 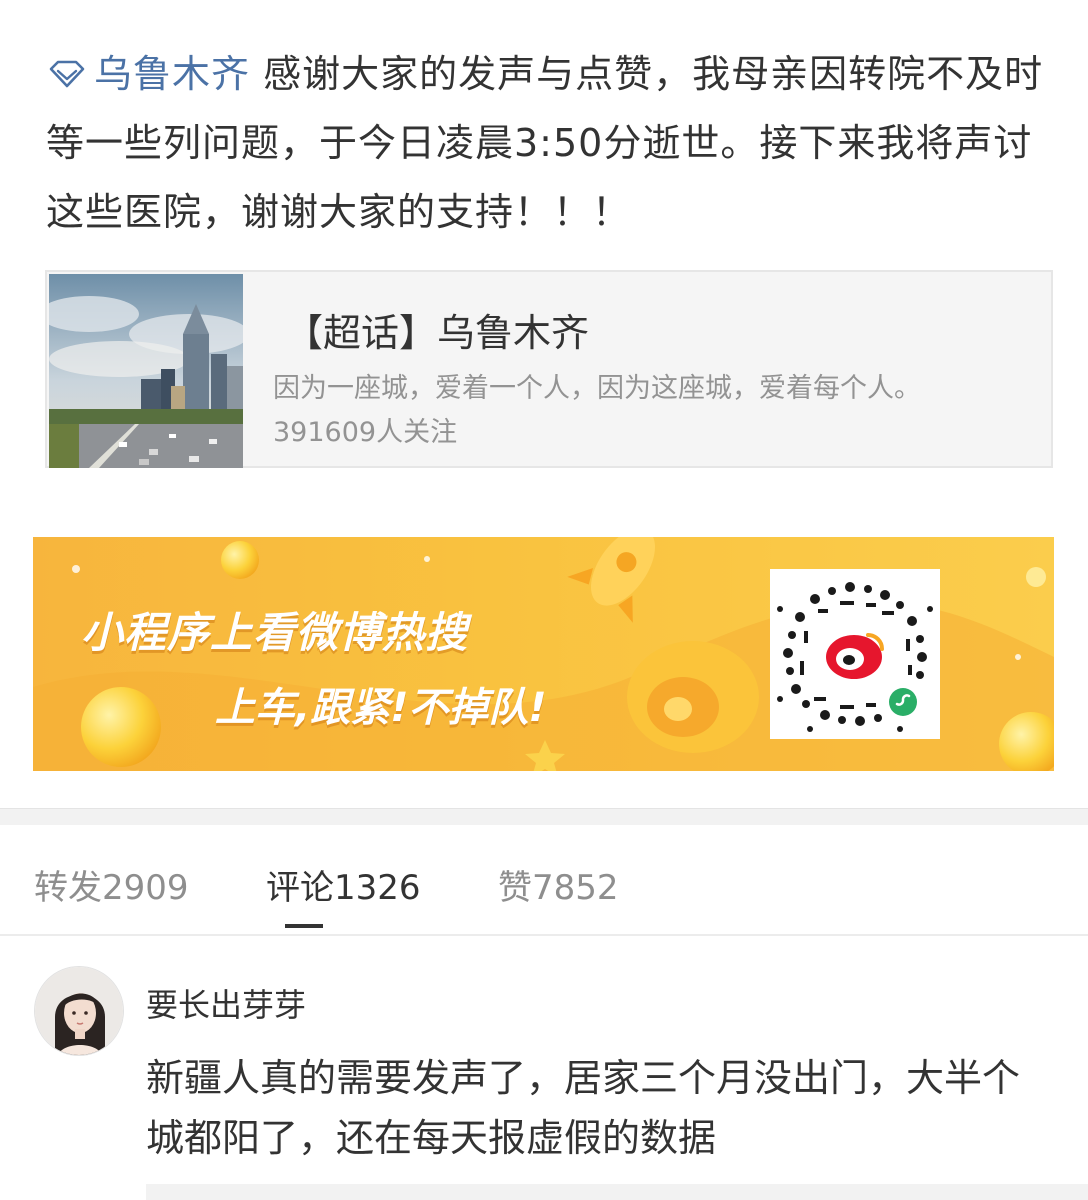 I want to click on super-topic-diamond-icon, so click(x=67, y=74).